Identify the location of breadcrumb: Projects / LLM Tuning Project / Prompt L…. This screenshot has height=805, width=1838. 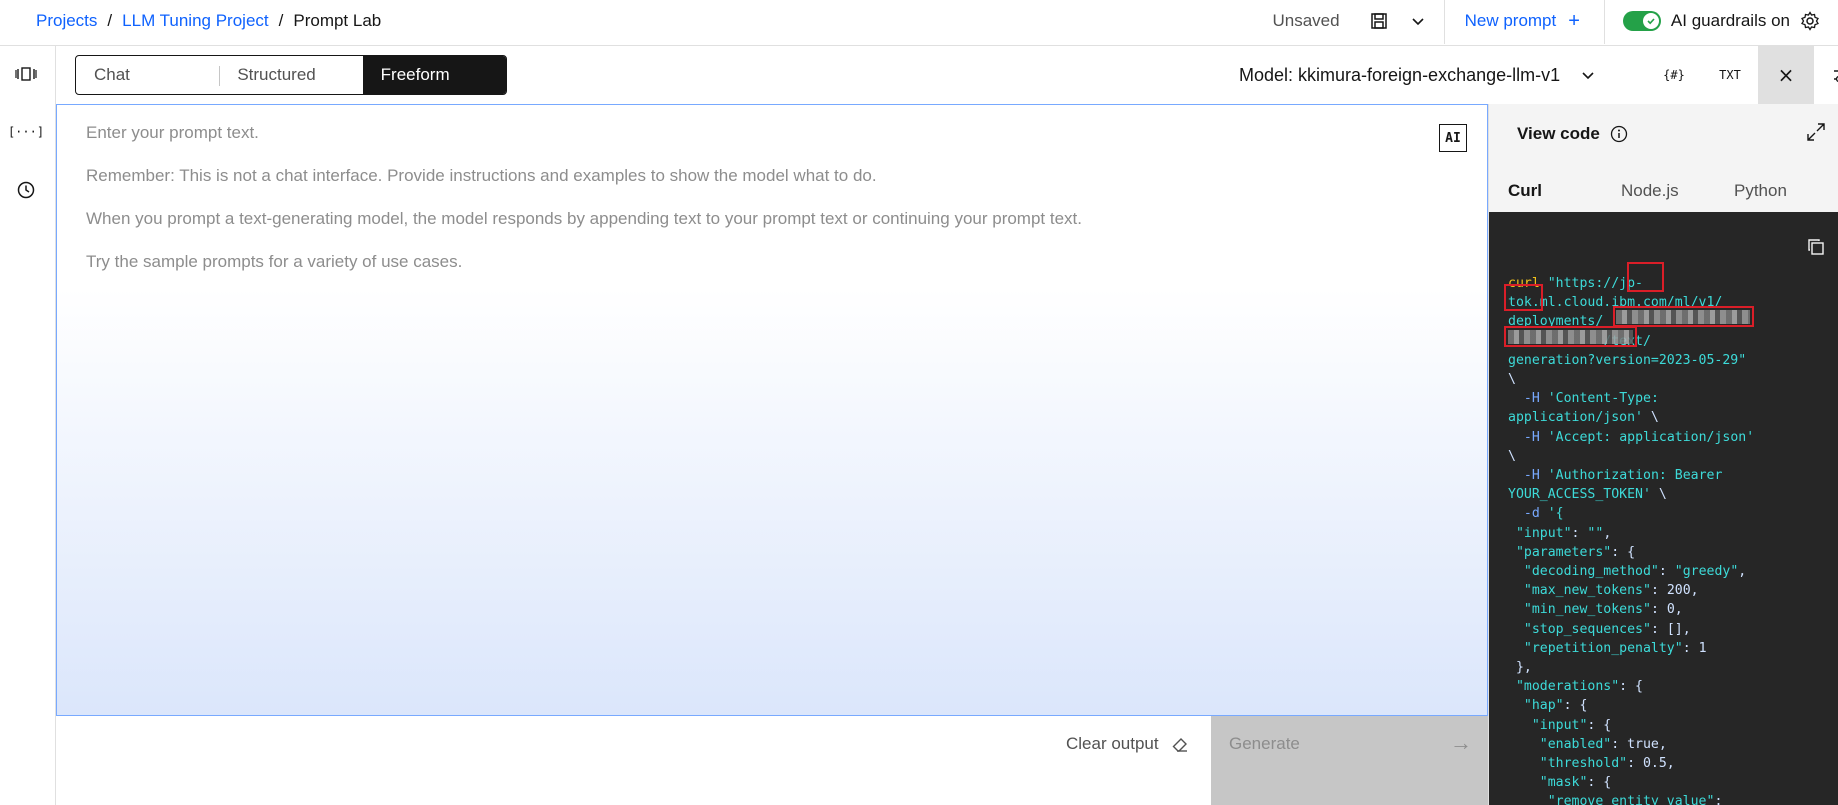
(208, 21).